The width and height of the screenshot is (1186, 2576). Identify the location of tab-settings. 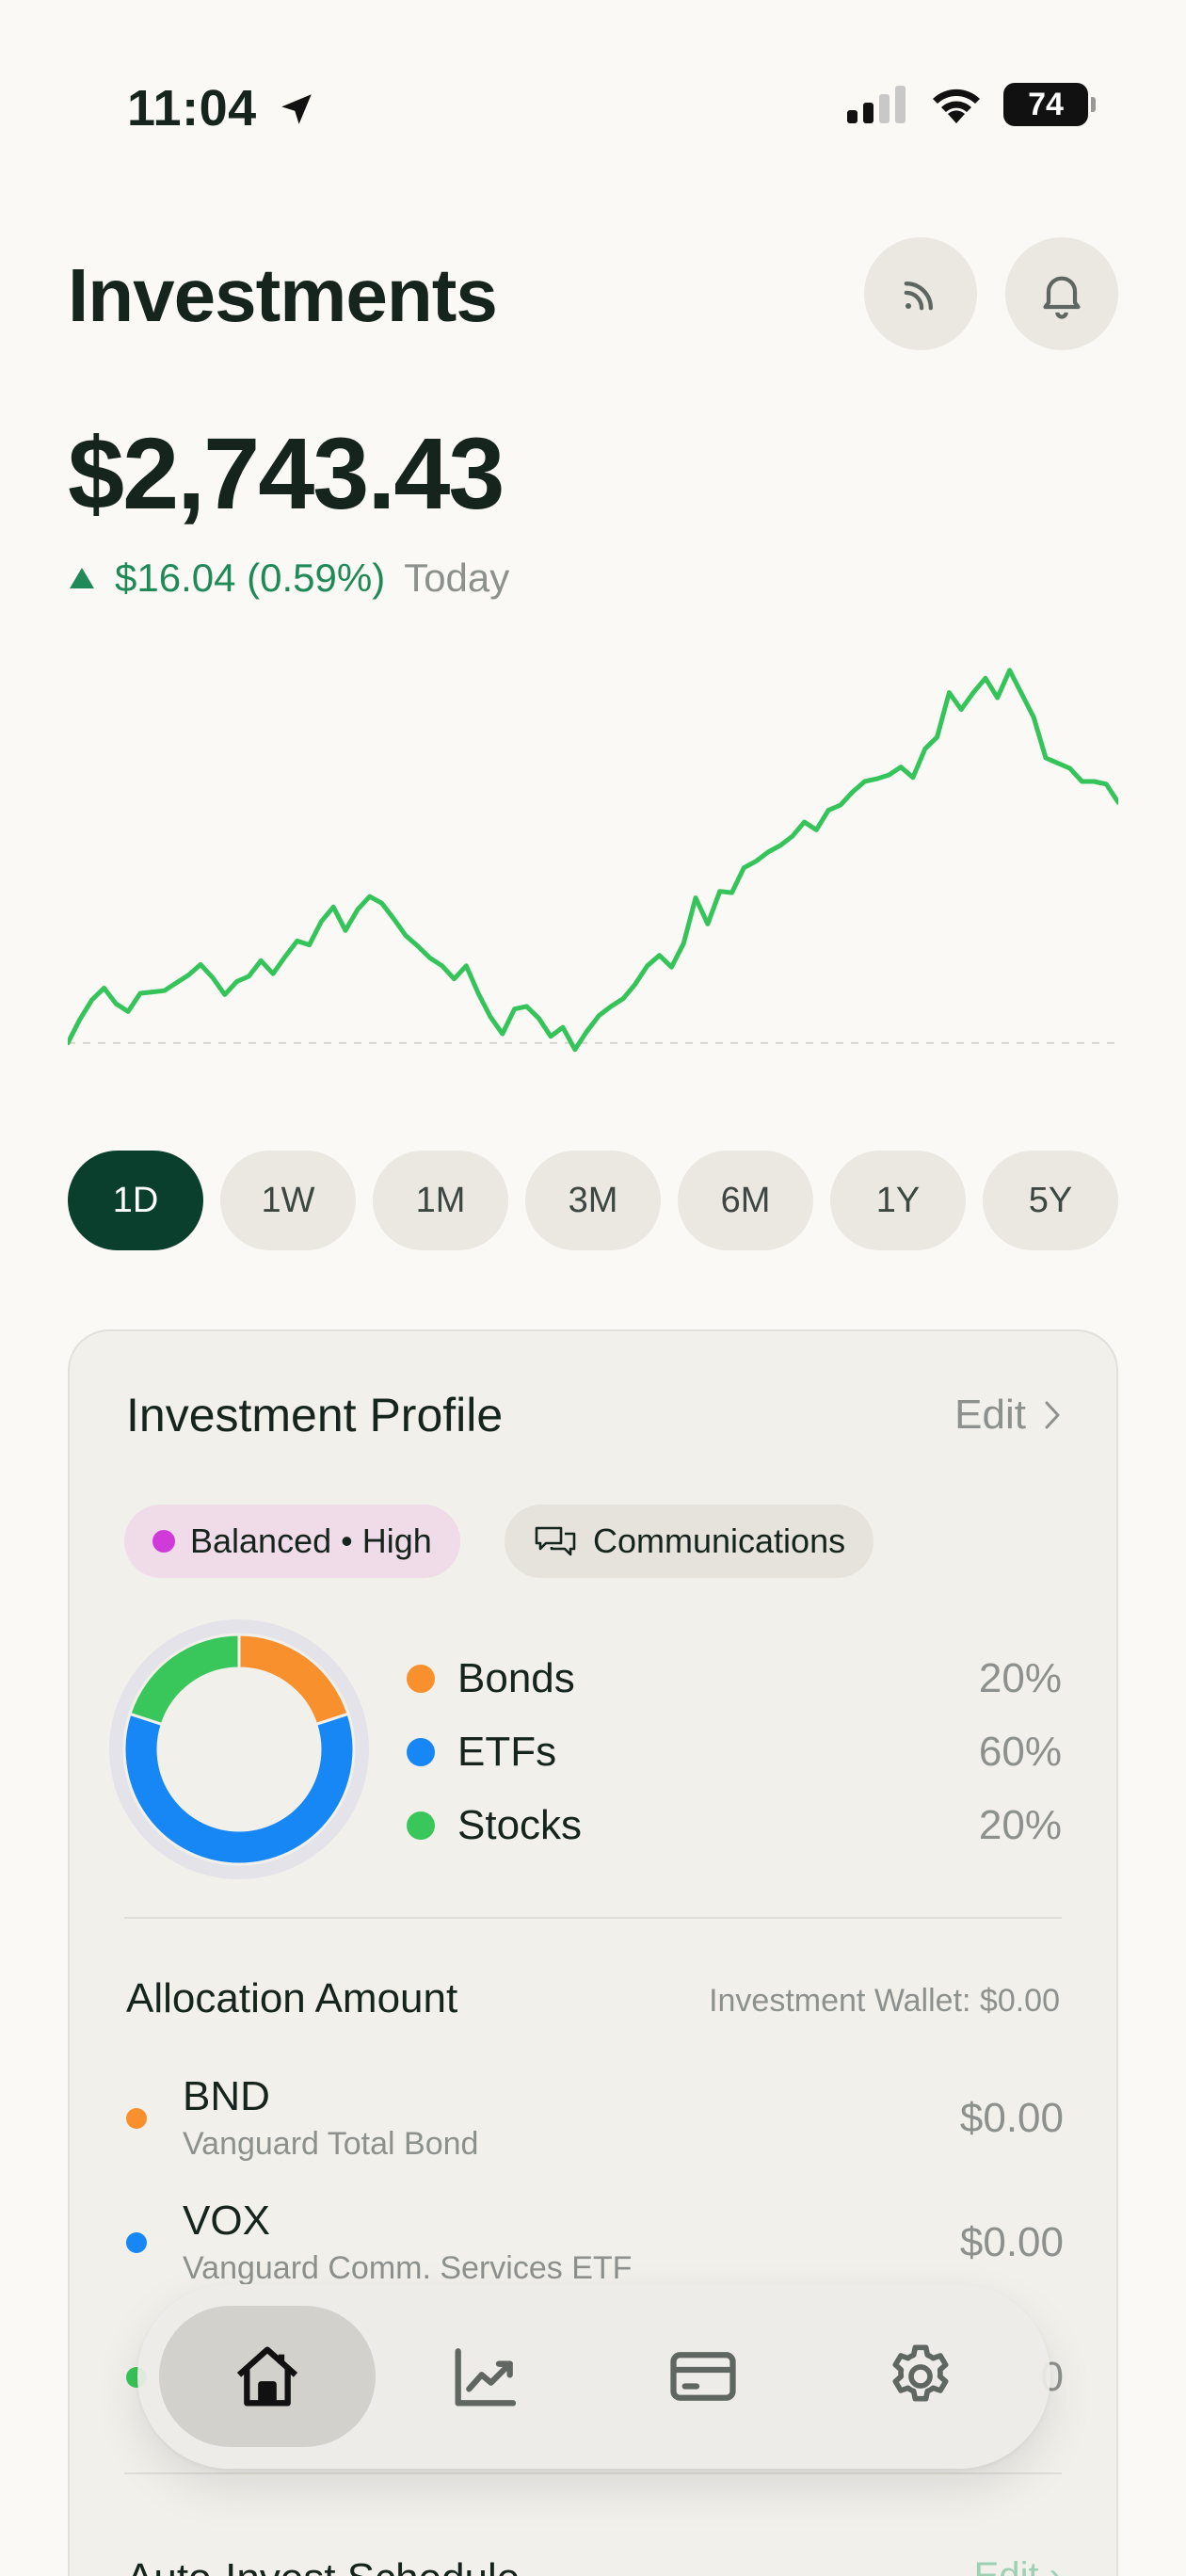
(920, 2376).